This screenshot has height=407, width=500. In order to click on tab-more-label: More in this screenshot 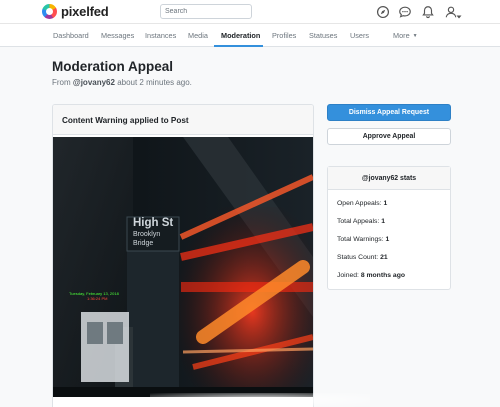, I will do `click(401, 35)`.